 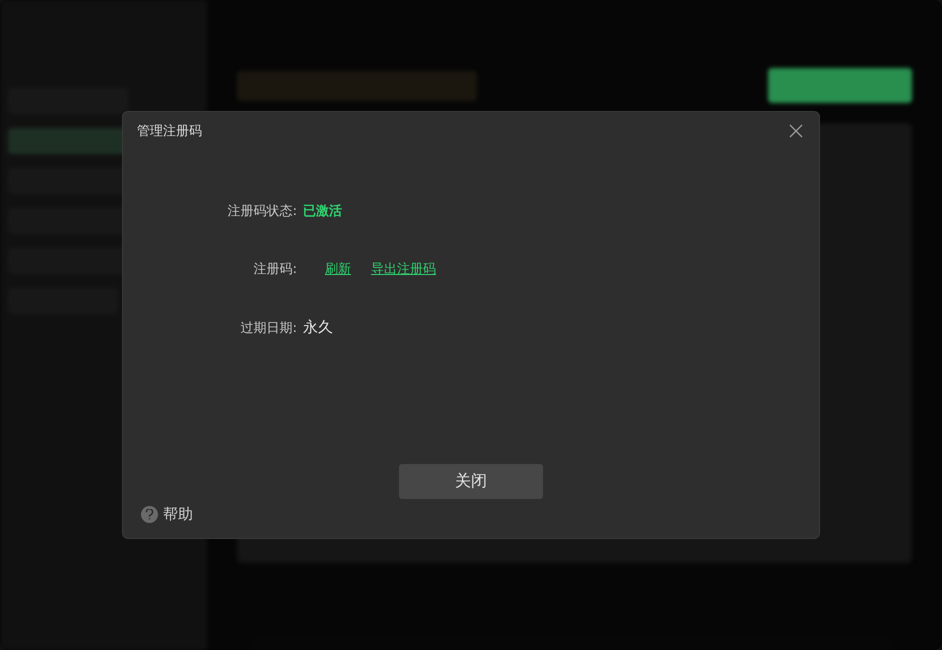 I want to click on help-icon, so click(x=149, y=514).